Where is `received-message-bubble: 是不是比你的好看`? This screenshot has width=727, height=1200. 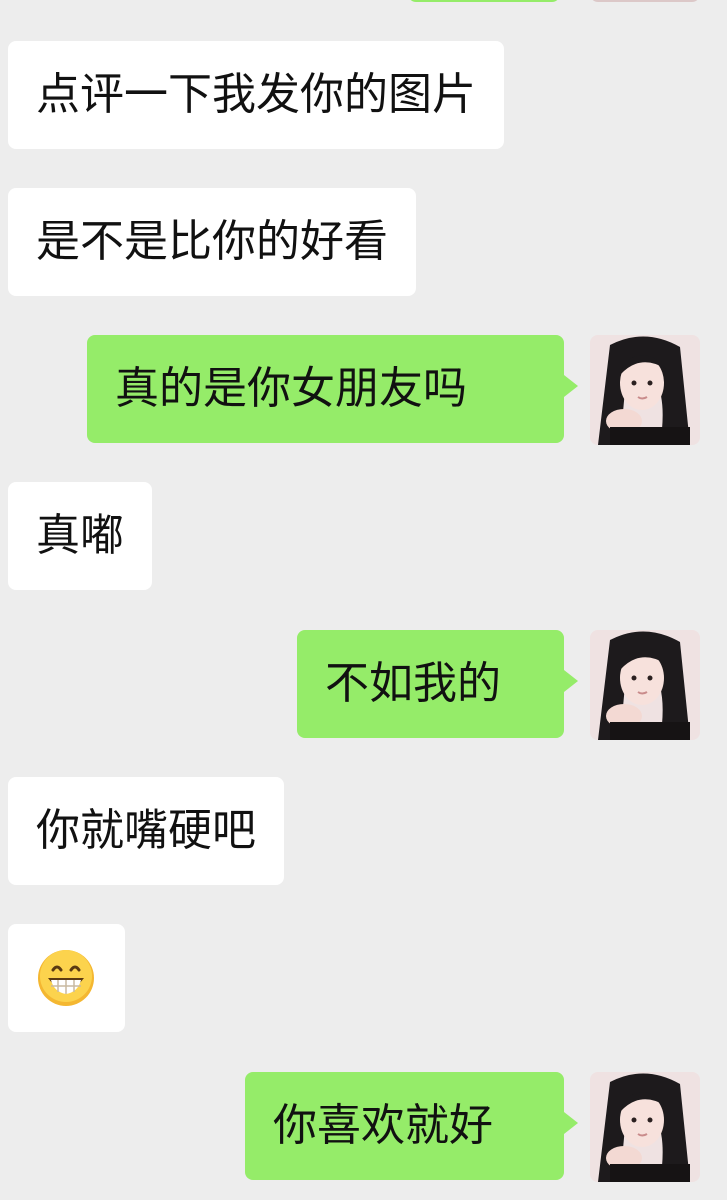 received-message-bubble: 是不是比你的好看 is located at coordinates (212, 242).